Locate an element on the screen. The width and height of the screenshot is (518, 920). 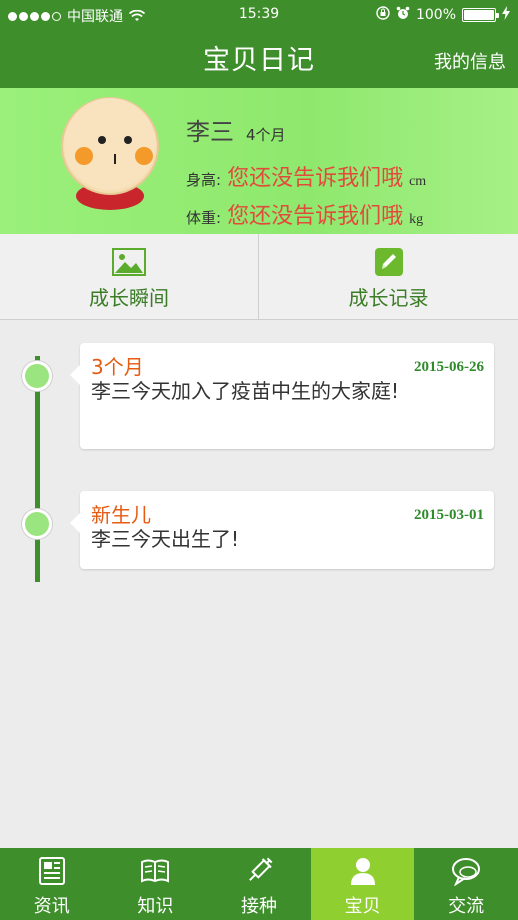
timeline-card: 新生儿 2015-03-01 李三今天出生了! is located at coordinates (282, 530).